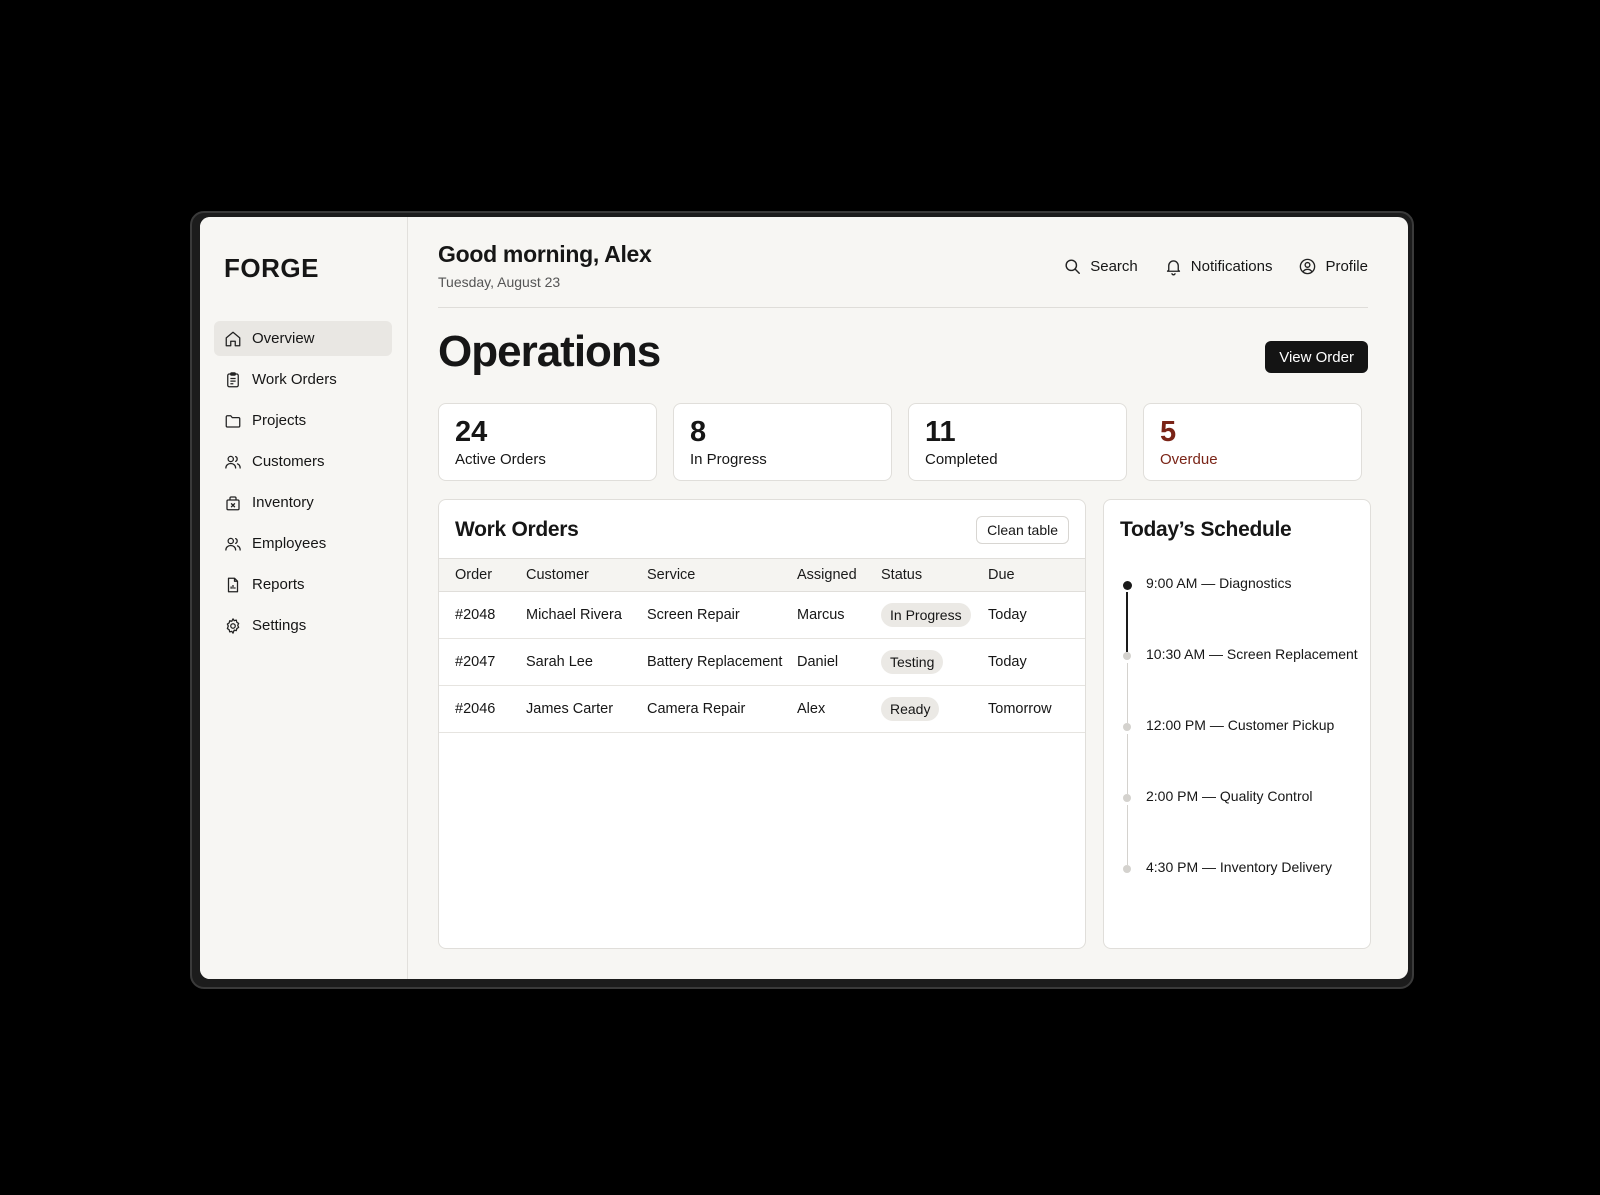  What do you see at coordinates (1206, 529) in the screenshot?
I see `schedule-title: Today’s Schedule` at bounding box center [1206, 529].